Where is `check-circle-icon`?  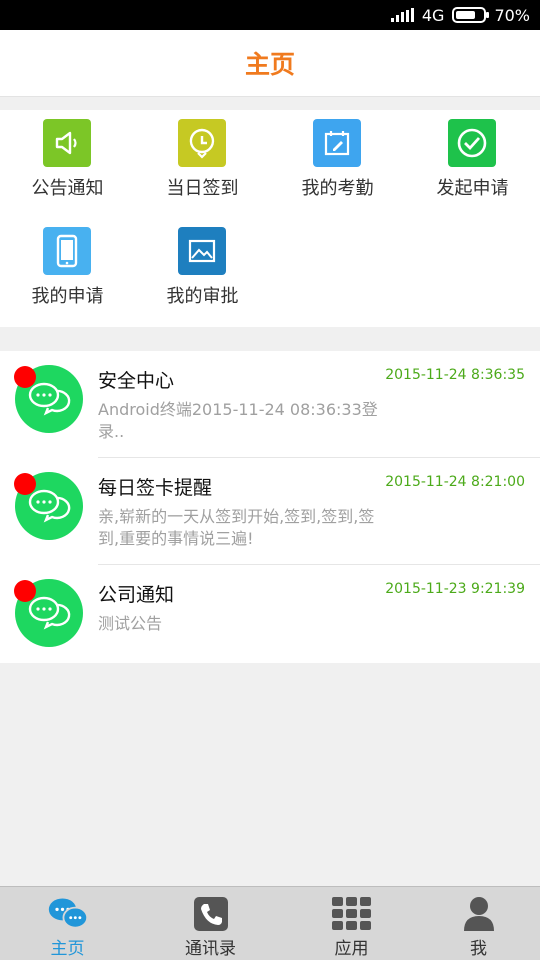 check-circle-icon is located at coordinates (472, 143).